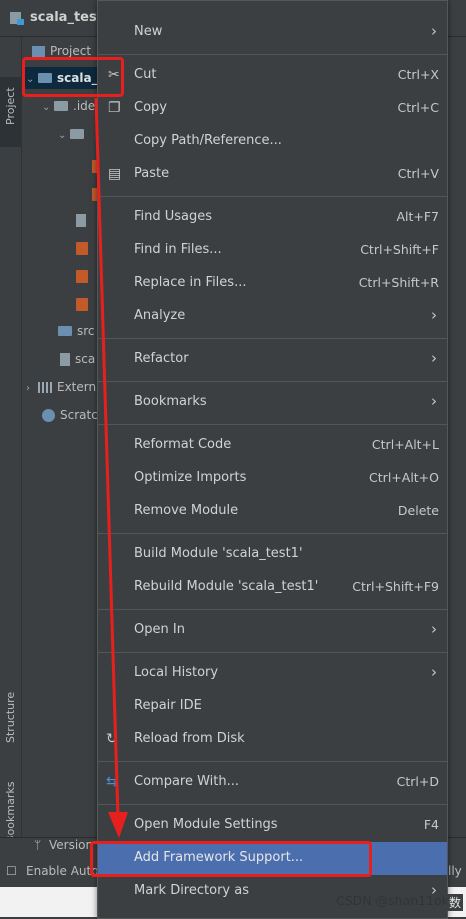  Describe the element at coordinates (272, 739) in the screenshot. I see `menu-item-reload-from-disk: ↻ Reload from Disk` at that location.